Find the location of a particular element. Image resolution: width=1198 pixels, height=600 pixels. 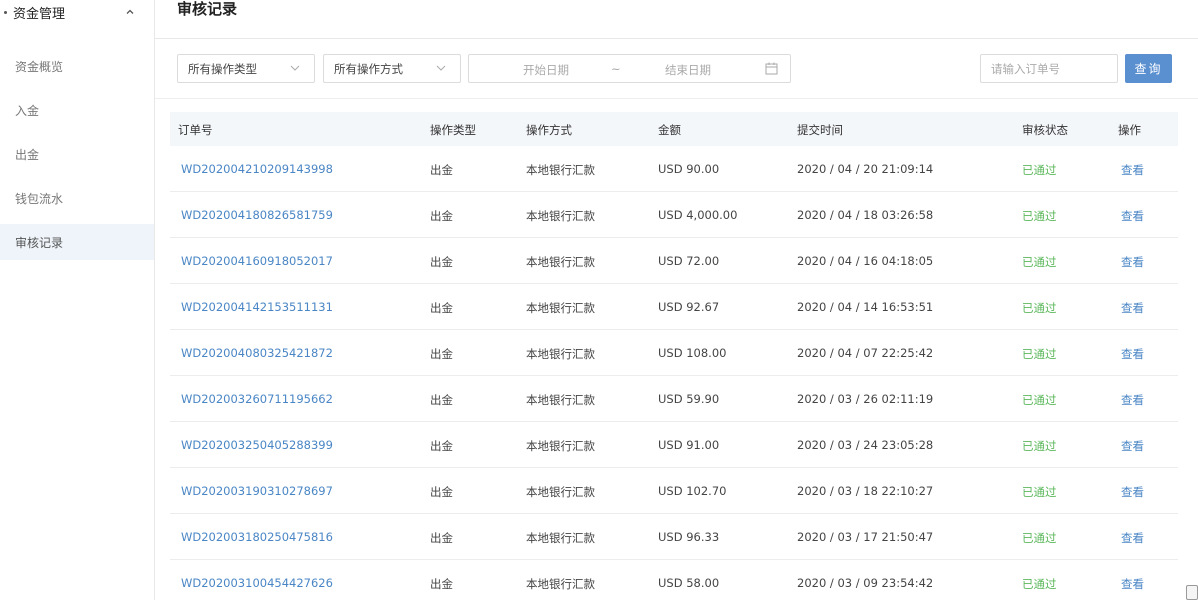

order-number-link: WD202004180826581759 is located at coordinates (257, 215).